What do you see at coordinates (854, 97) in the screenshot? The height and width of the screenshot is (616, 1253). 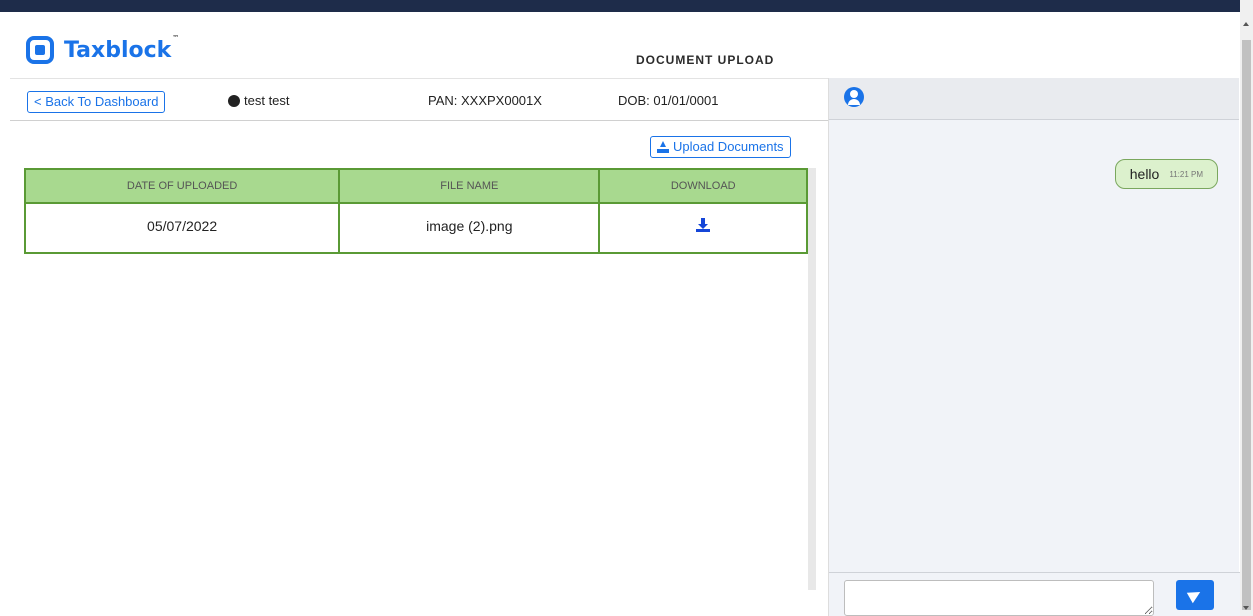 I see `user-avatar-icon` at bounding box center [854, 97].